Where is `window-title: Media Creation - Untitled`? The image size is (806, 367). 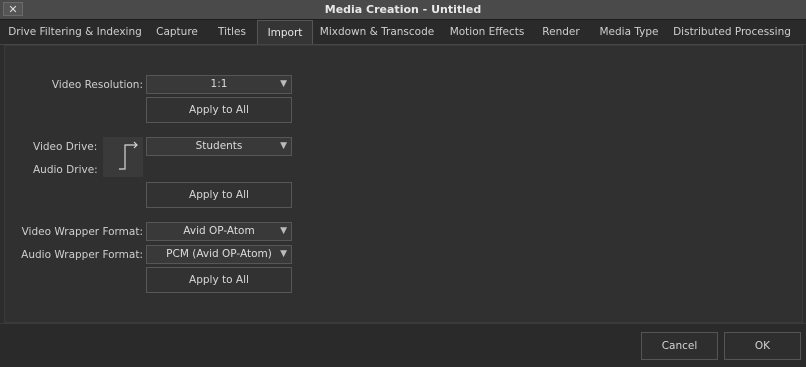
window-title: Media Creation - Untitled is located at coordinates (403, 9).